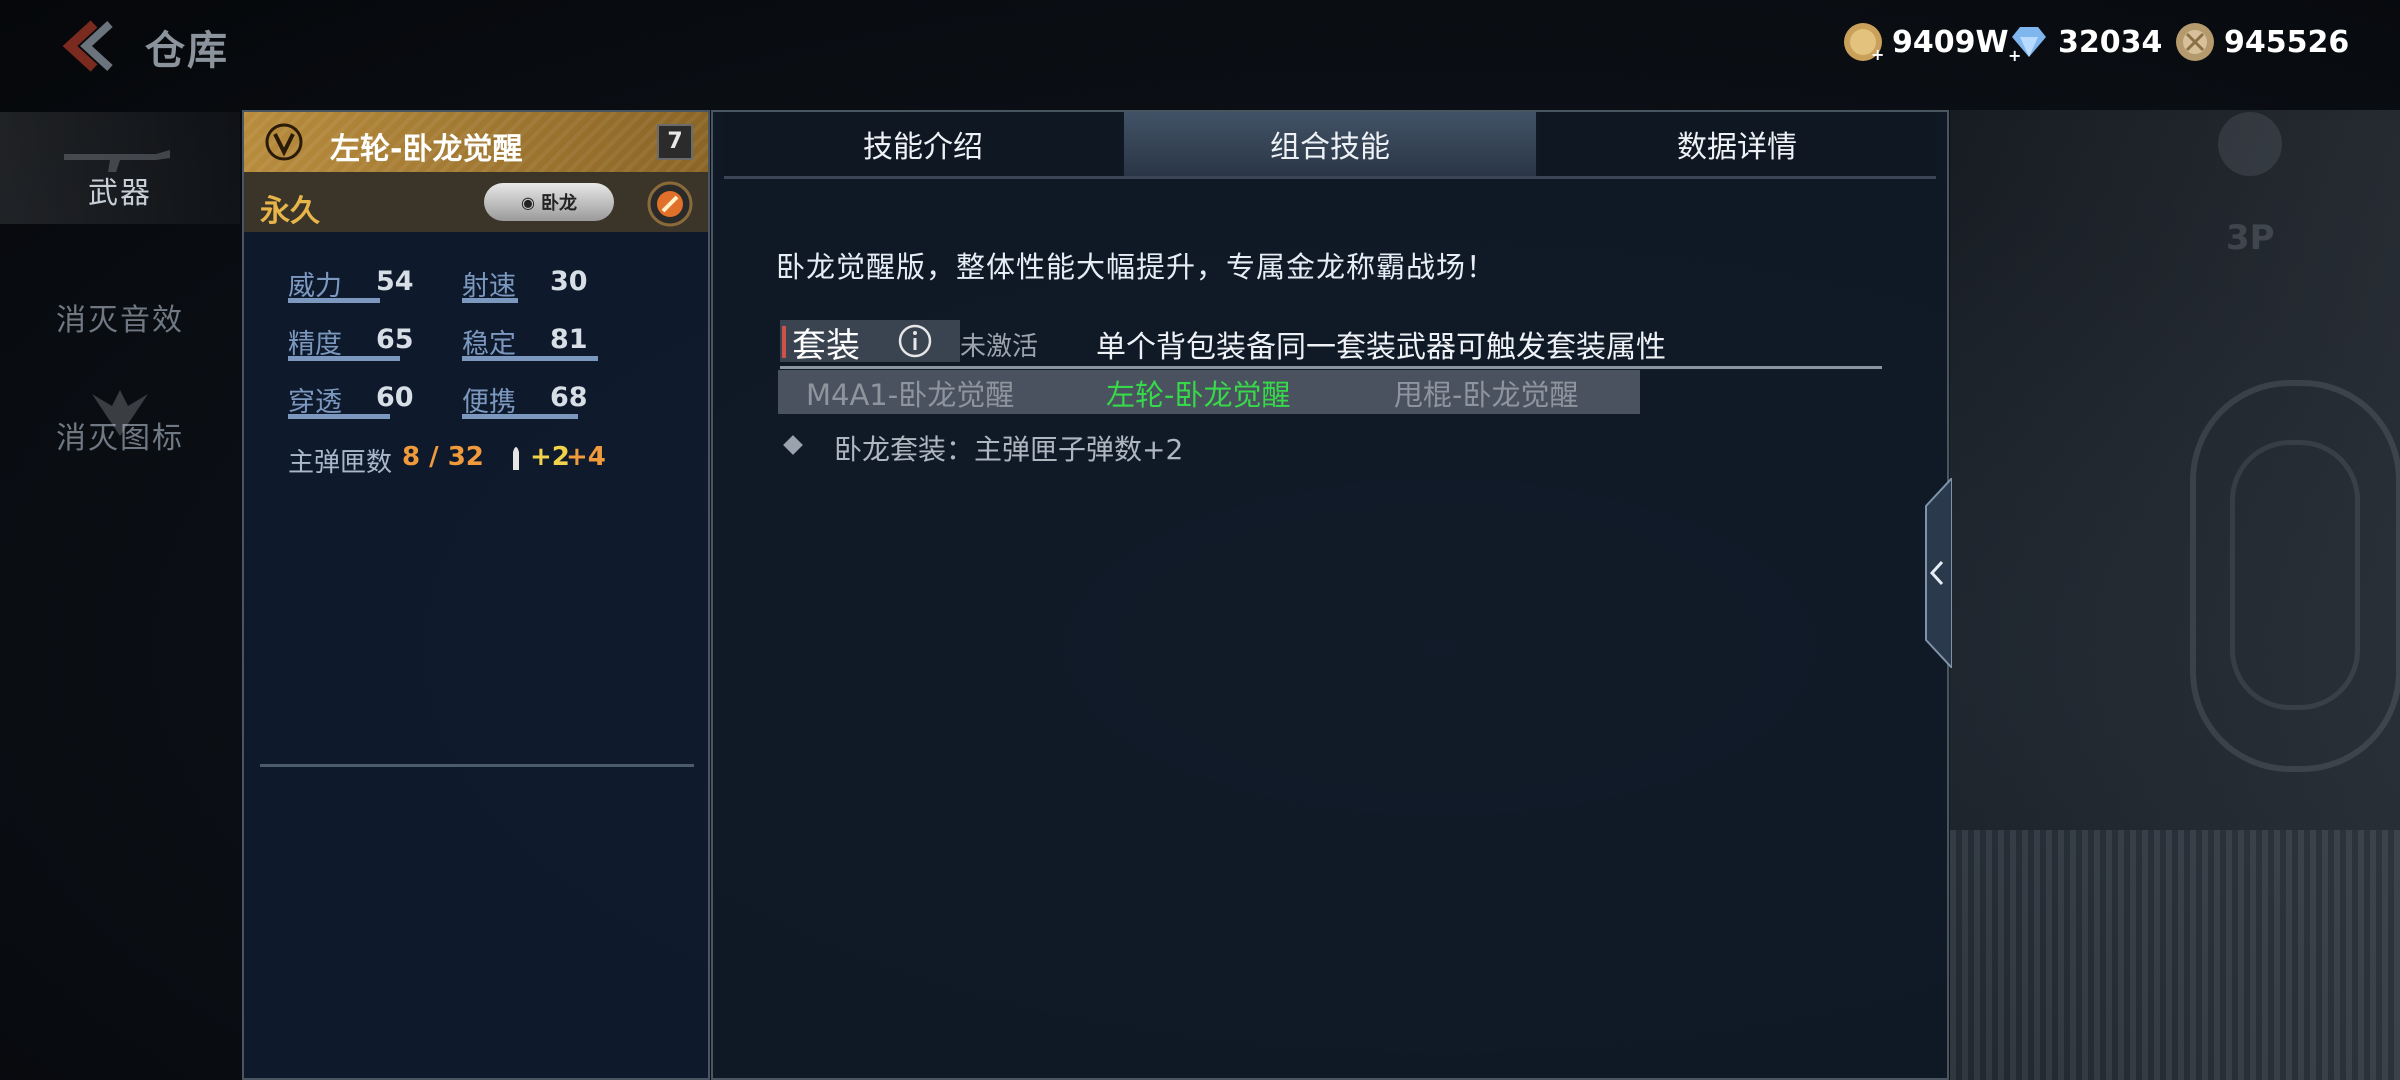 The image size is (2400, 1080). I want to click on third-person-toggle: 3P, so click(2250, 238).